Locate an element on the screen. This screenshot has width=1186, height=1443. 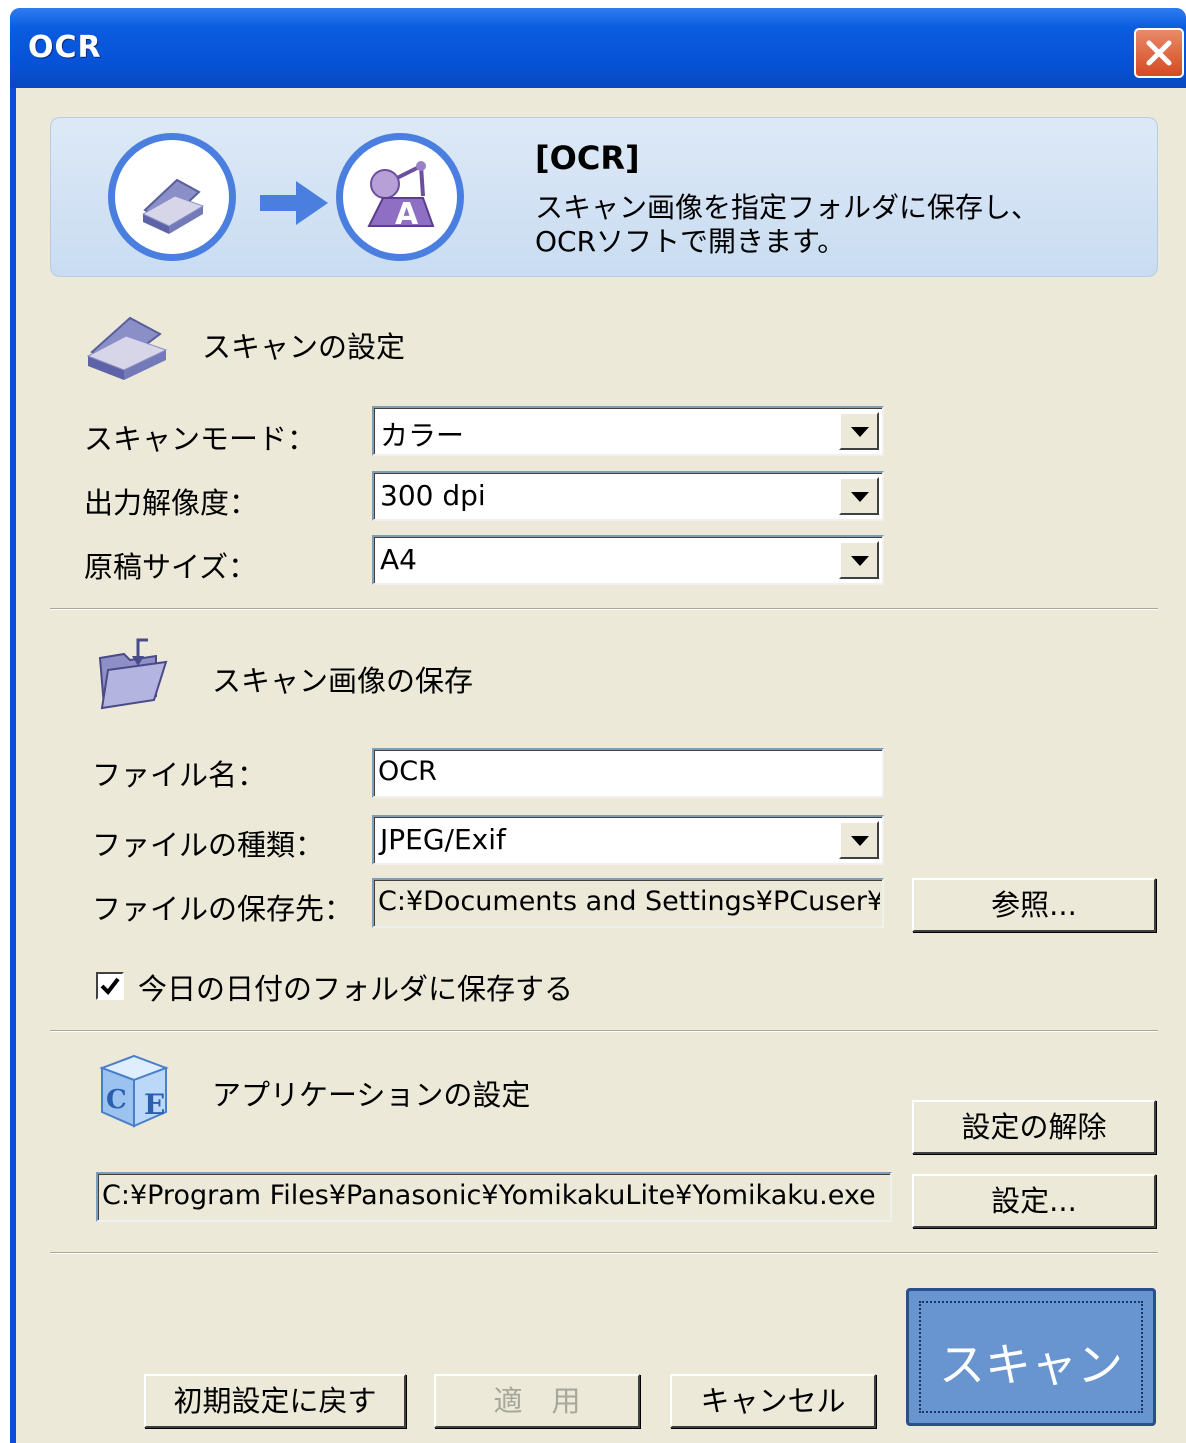
banner-description: スキャン画像を指定フォルダに保存し、 OCRソフトで開きます。 is located at coordinates (835, 225).